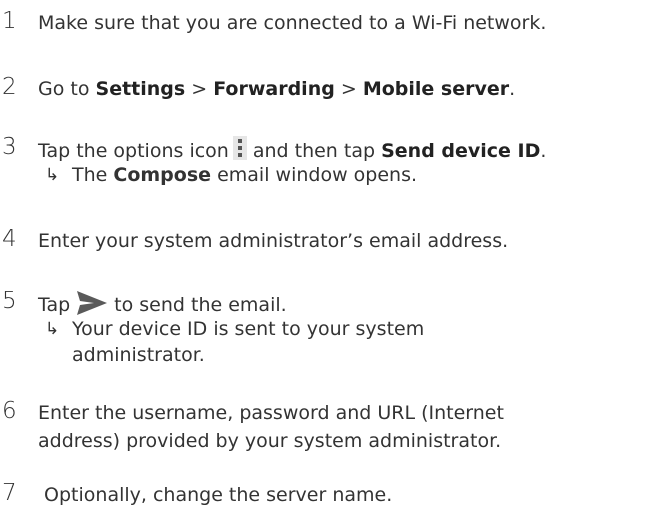  I want to click on result-text-line-2: administrator., so click(138, 355).